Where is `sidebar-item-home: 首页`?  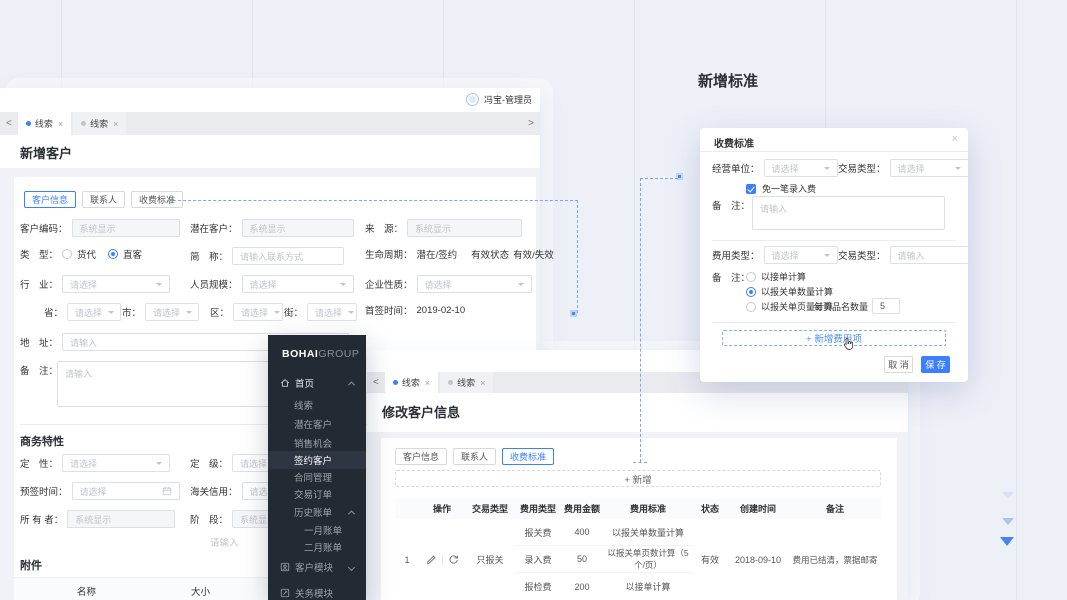 sidebar-item-home: 首页 is located at coordinates (317, 383).